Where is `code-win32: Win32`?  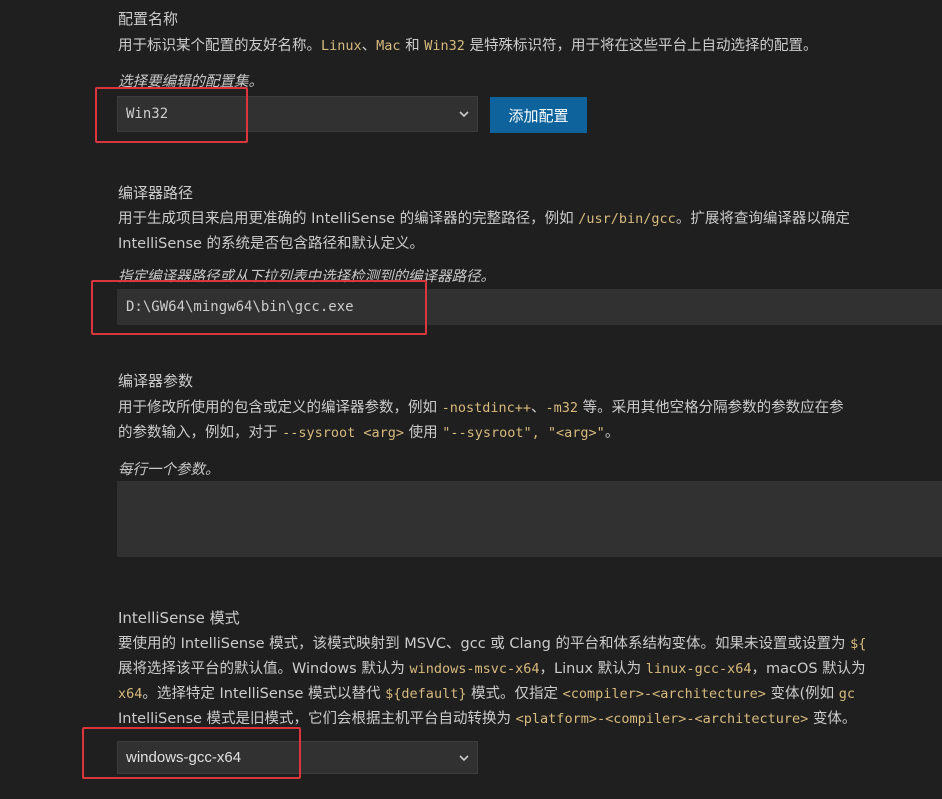
code-win32: Win32 is located at coordinates (444, 46).